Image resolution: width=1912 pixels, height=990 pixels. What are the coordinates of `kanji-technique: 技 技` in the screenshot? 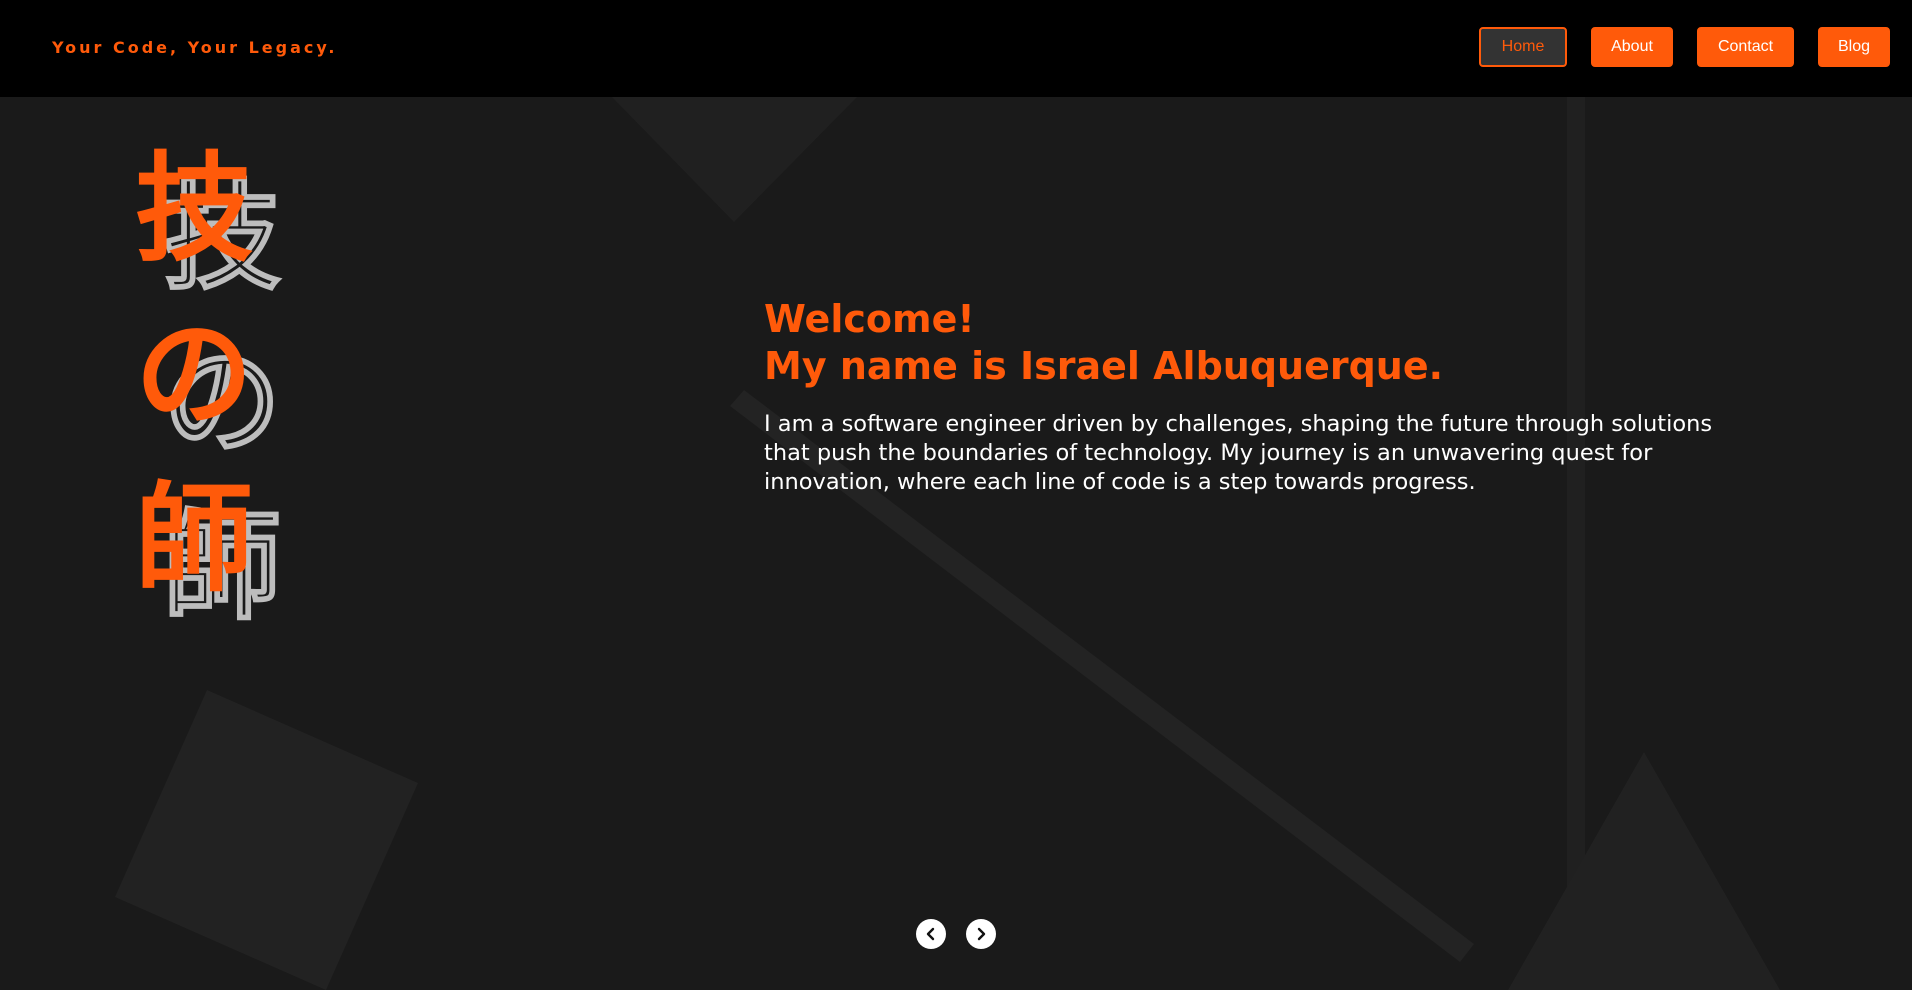 It's located at (210, 232).